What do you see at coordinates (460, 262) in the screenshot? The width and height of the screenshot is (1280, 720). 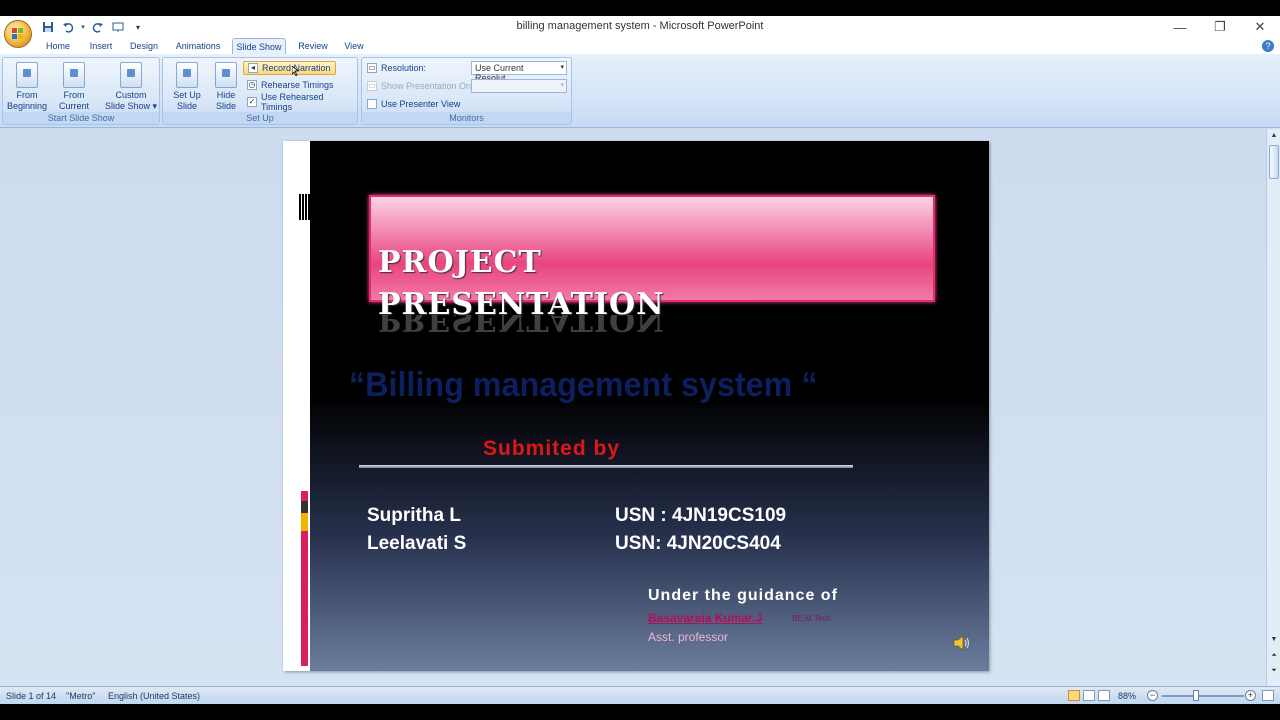 I see `slide-title-line-1: PROJECT` at bounding box center [460, 262].